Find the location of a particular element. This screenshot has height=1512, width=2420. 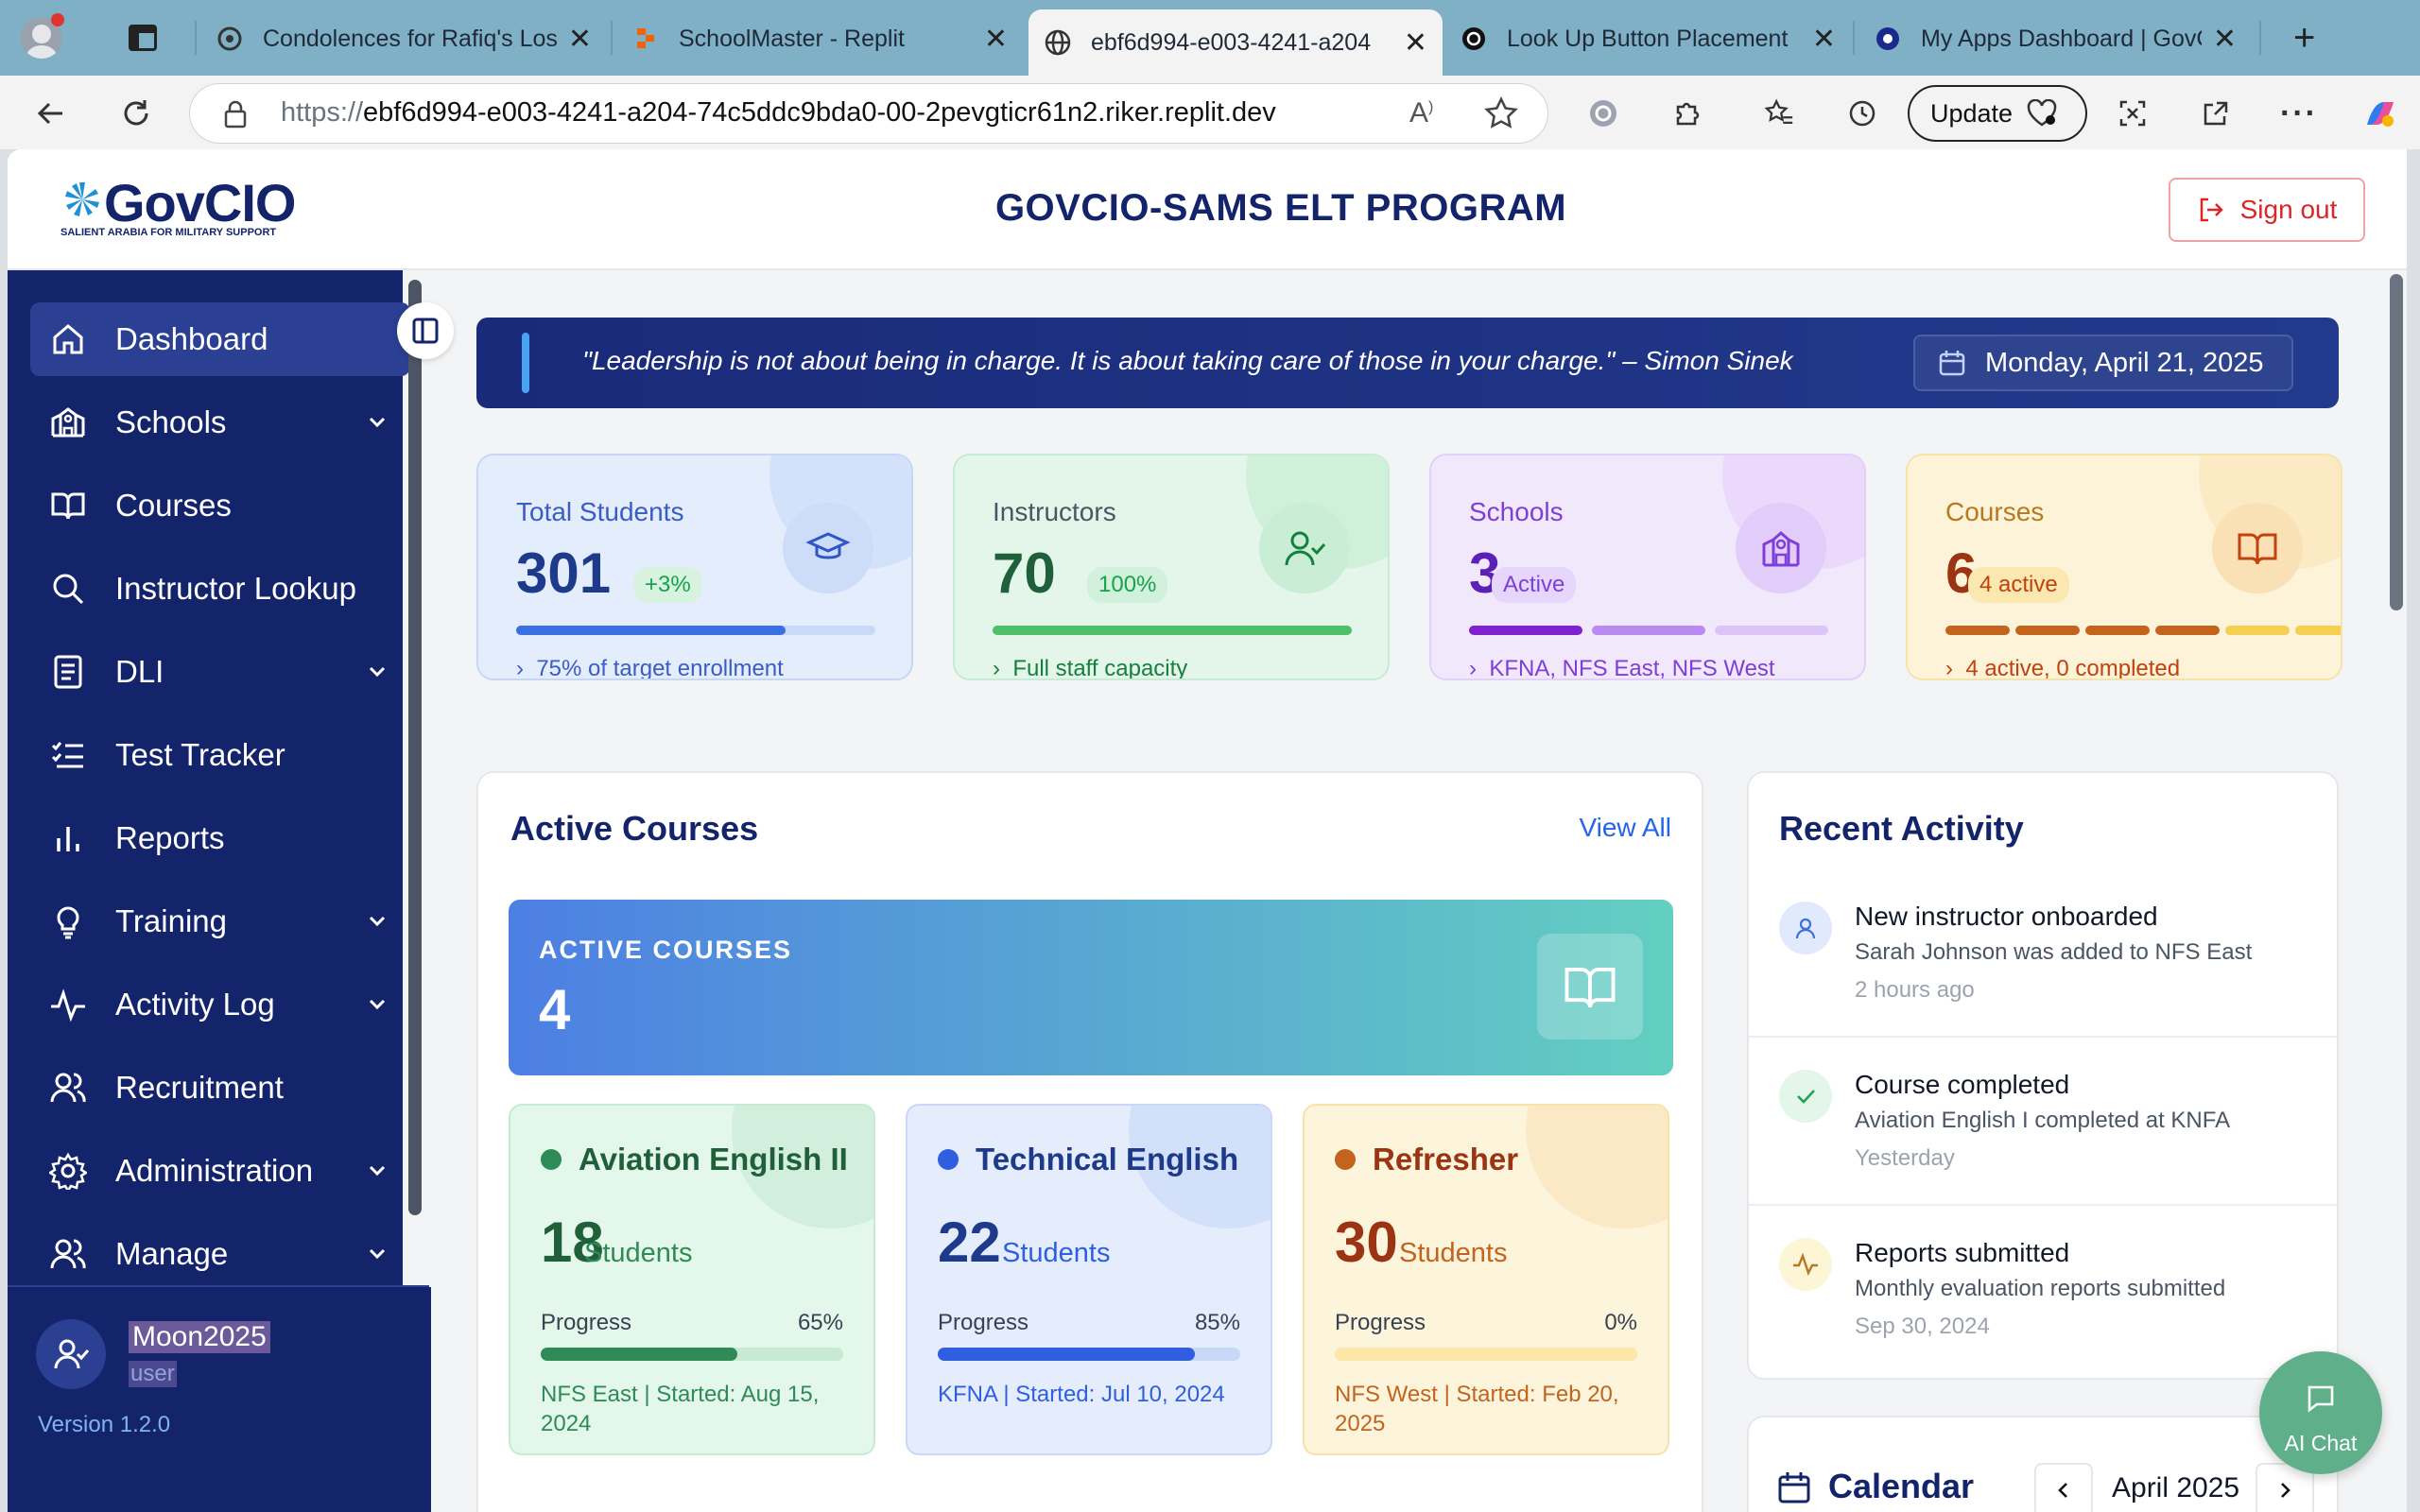

date-badge: Monday, April 21, 2025 is located at coordinates (2103, 363).